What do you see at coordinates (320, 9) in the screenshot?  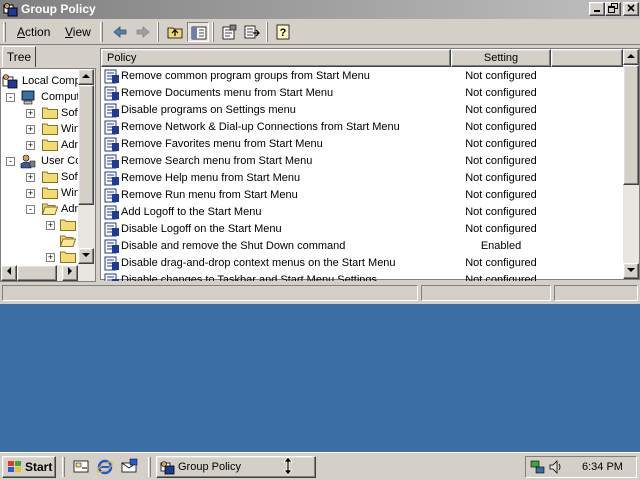 I see `title-bar: Group Policy` at bounding box center [320, 9].